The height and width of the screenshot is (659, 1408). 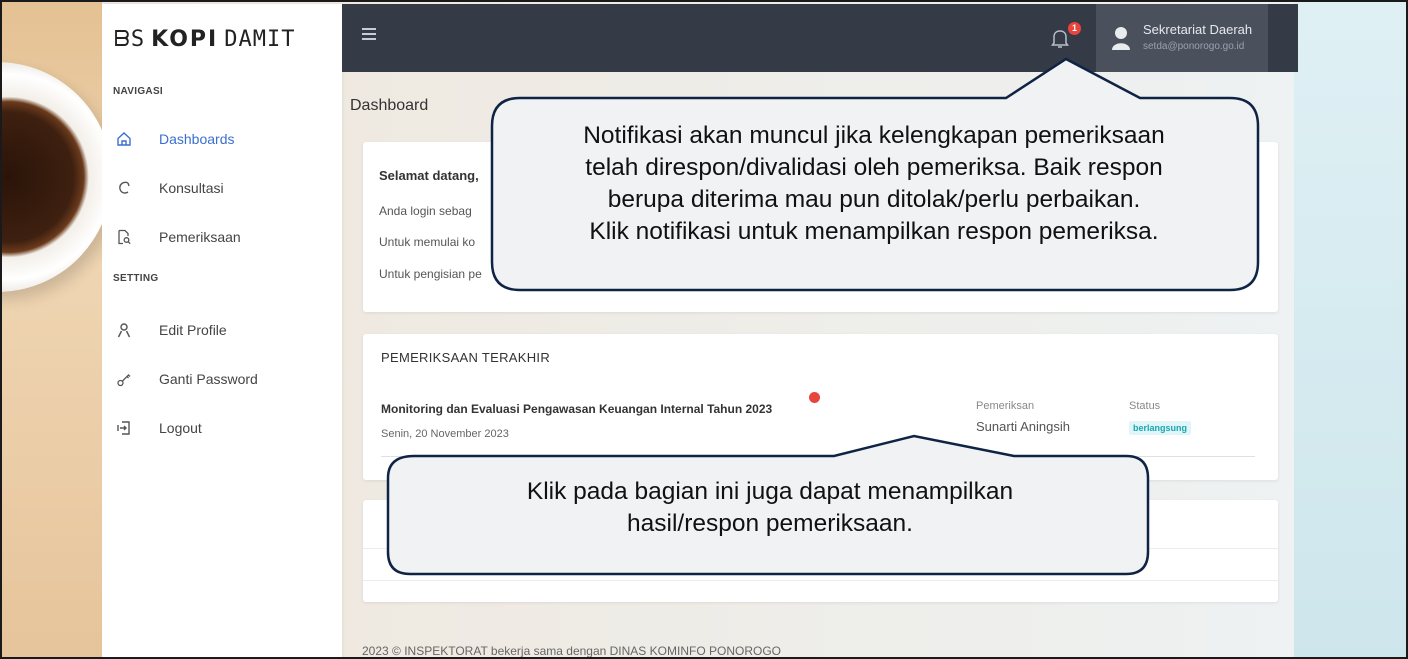 What do you see at coordinates (260, 39) in the screenshot?
I see `logo-suffix: DAMIT` at bounding box center [260, 39].